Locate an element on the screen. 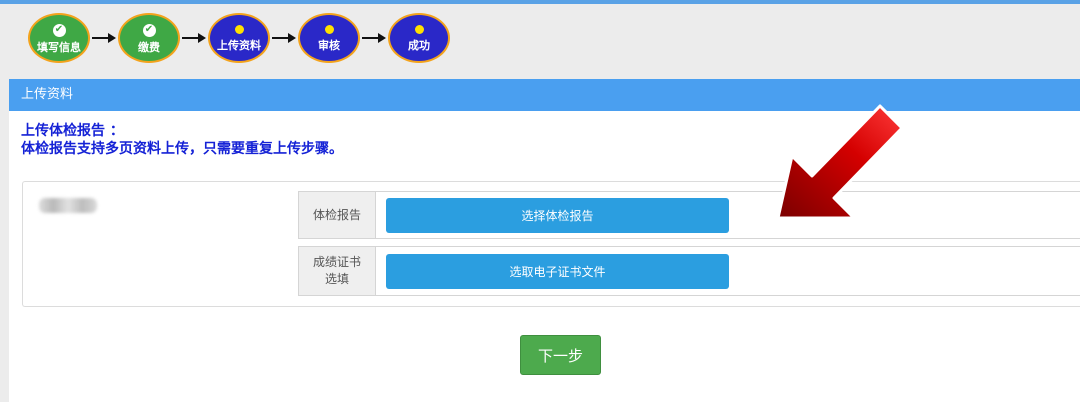  next-step-button: 下一步 is located at coordinates (560, 355).